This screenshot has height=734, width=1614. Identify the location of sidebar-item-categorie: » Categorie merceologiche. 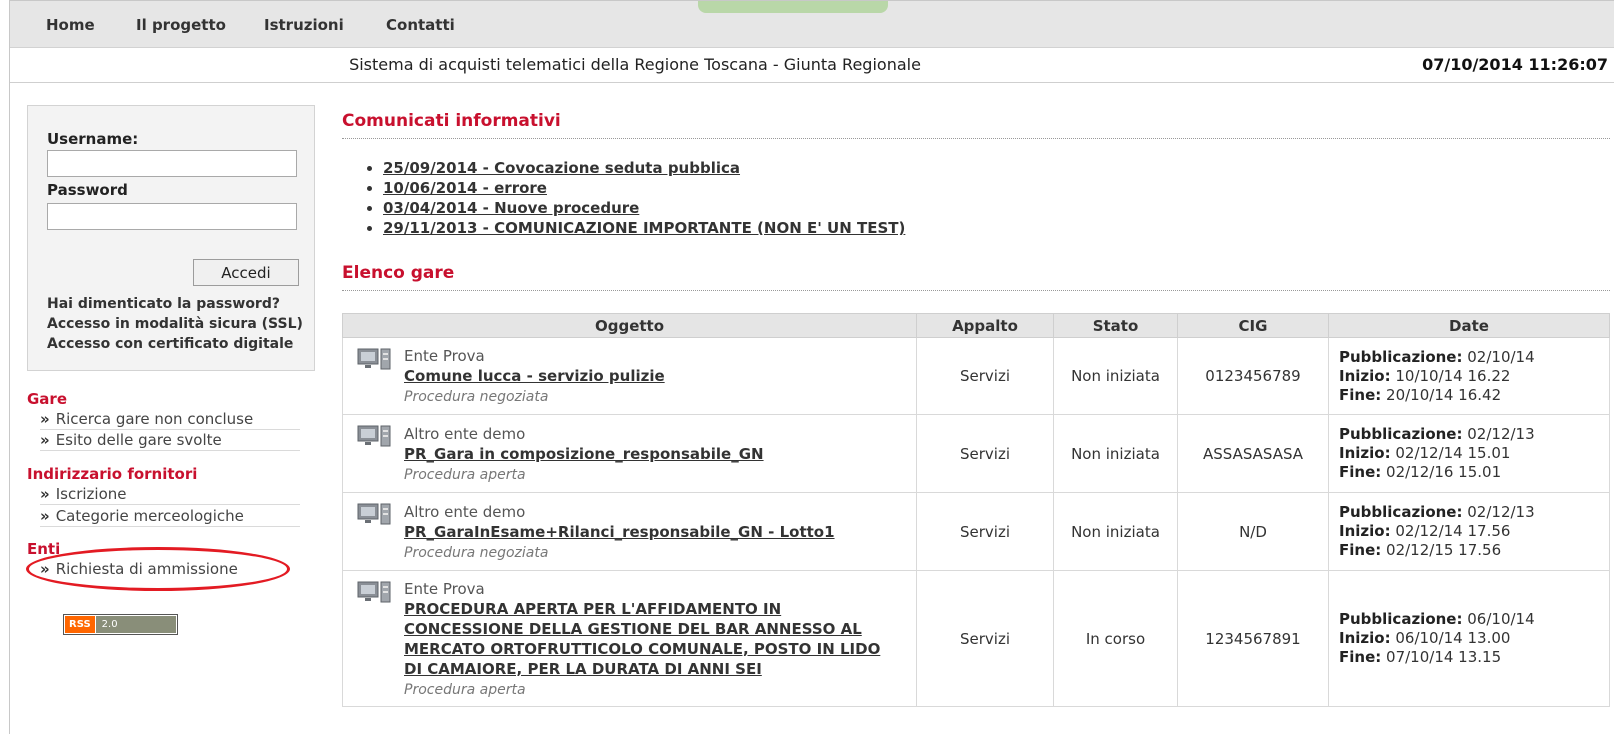
(170, 517).